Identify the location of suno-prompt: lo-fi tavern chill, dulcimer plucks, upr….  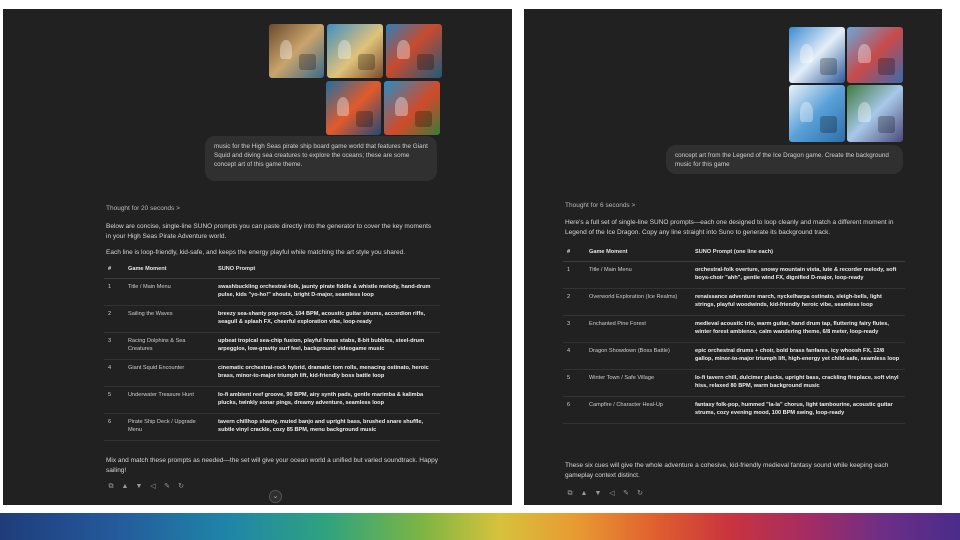
(798, 383).